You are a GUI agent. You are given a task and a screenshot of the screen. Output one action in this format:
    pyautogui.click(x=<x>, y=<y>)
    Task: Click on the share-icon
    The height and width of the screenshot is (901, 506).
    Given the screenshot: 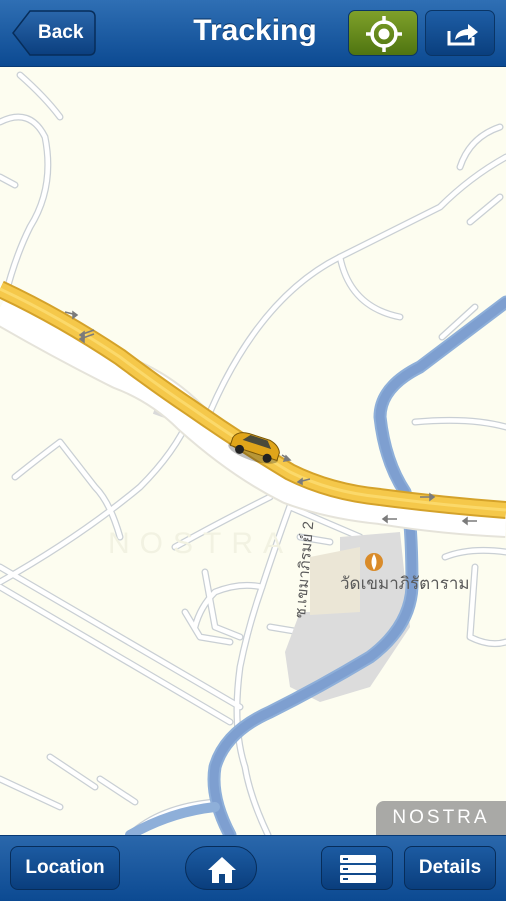 What is the action you would take?
    pyautogui.click(x=462, y=35)
    